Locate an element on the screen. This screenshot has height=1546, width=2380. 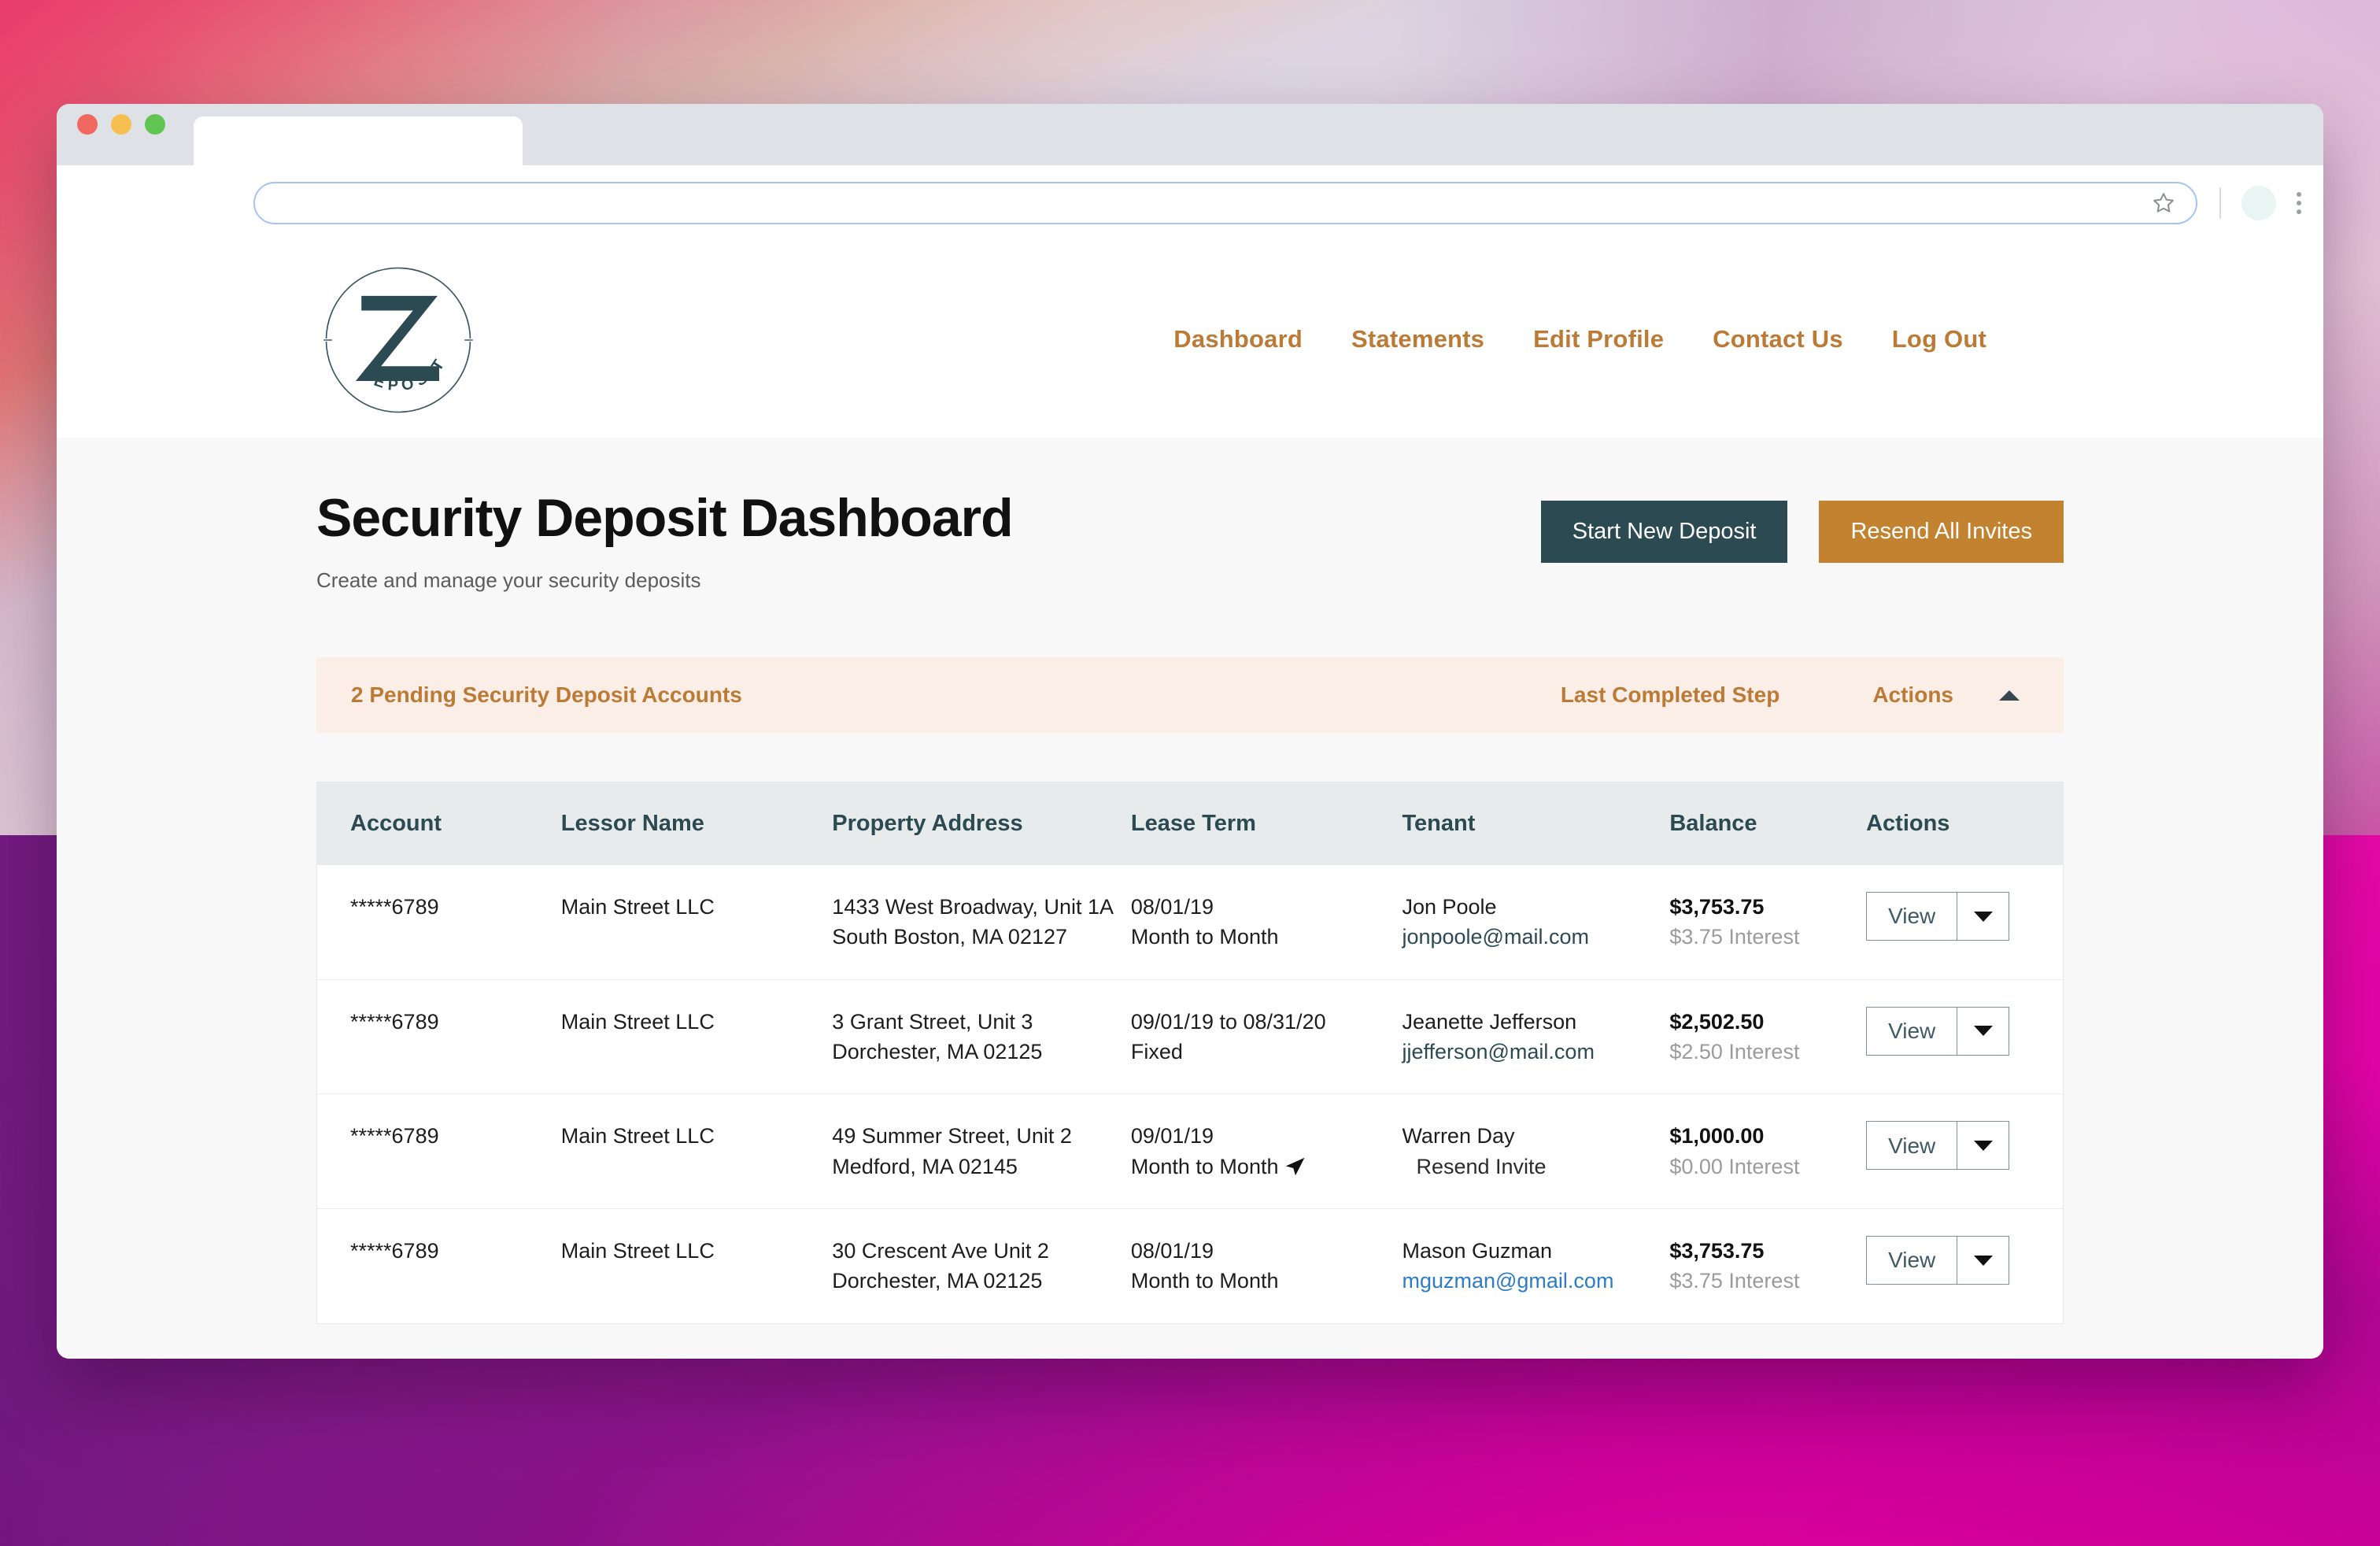
column-header-tenant: Tenant is located at coordinates (1536, 824).